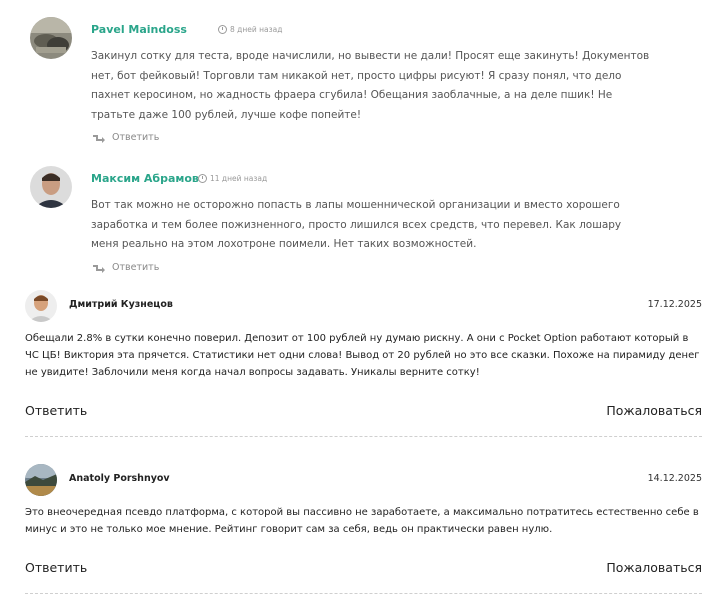 The width and height of the screenshot is (716, 598). I want to click on comment-author: Максим Абрамов, so click(145, 178).